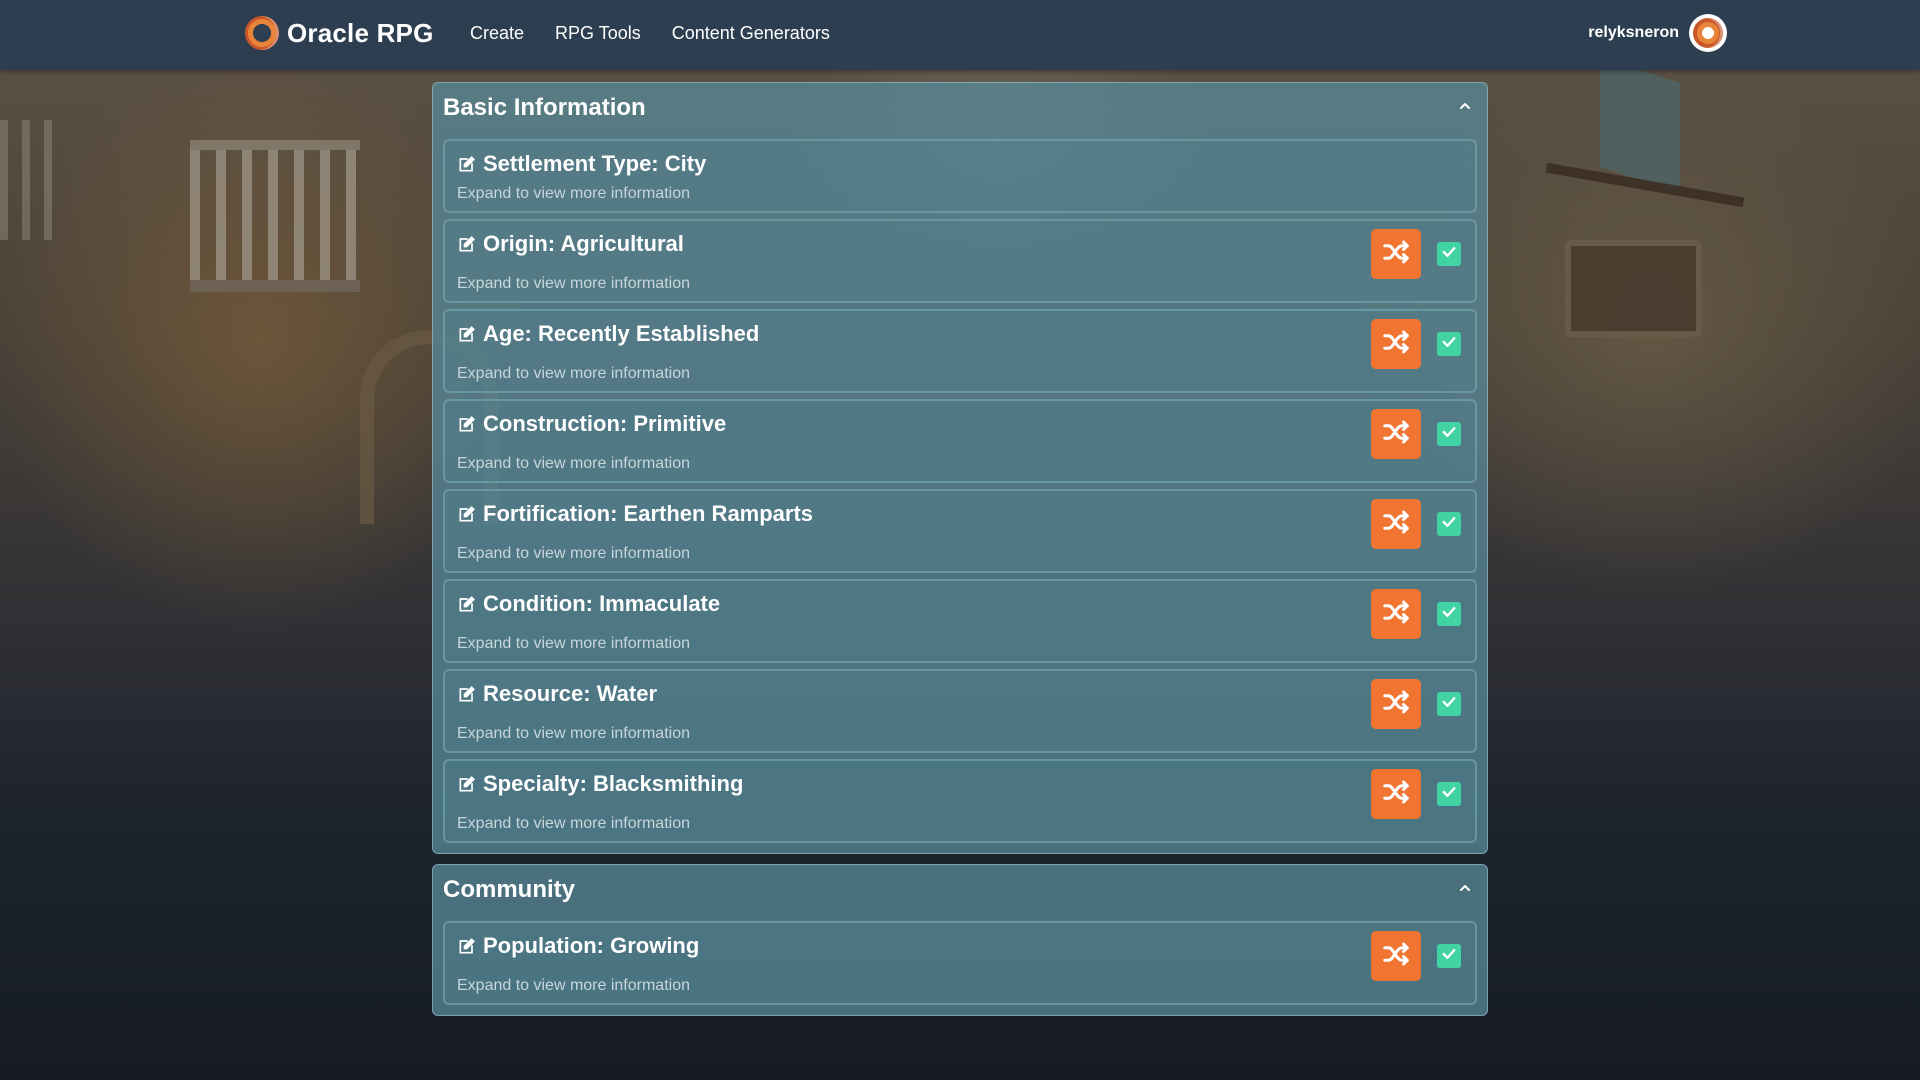 The image size is (1920, 1080). What do you see at coordinates (1633, 33) in the screenshot?
I see `username: relyksneron` at bounding box center [1633, 33].